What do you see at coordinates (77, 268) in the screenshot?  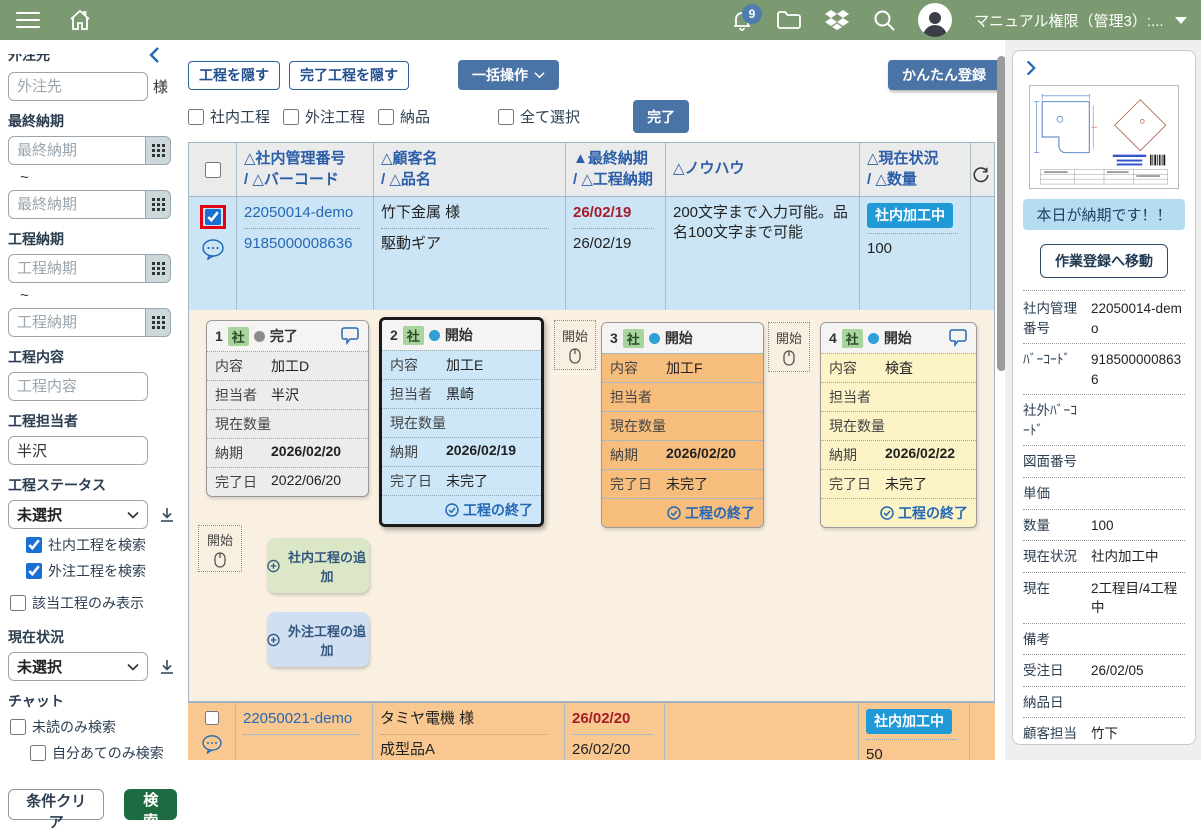 I see `process-due-from-input` at bounding box center [77, 268].